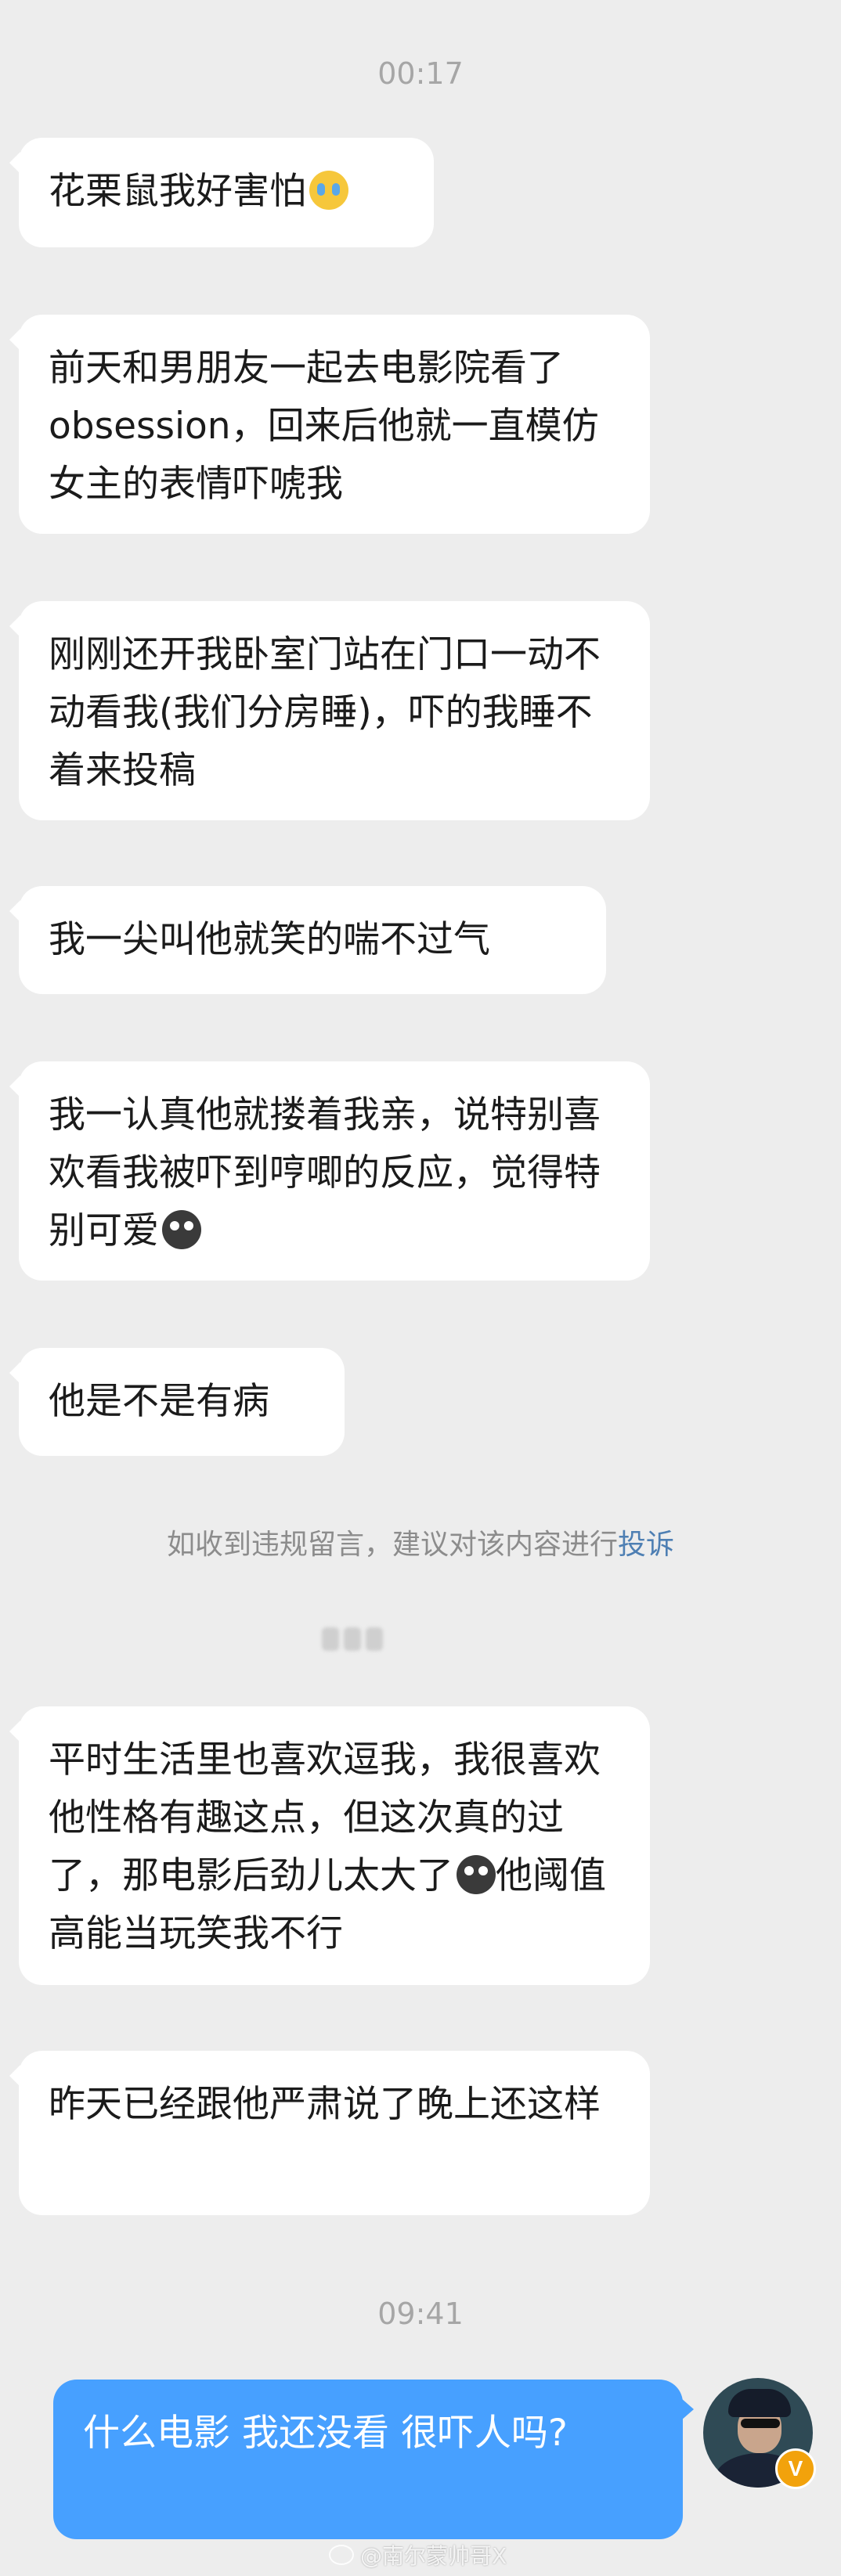 Image resolution: width=841 pixels, height=2576 pixels. I want to click on system-notice: 如收到违规留言，建议对该内容进行投诉, so click(420, 1545).